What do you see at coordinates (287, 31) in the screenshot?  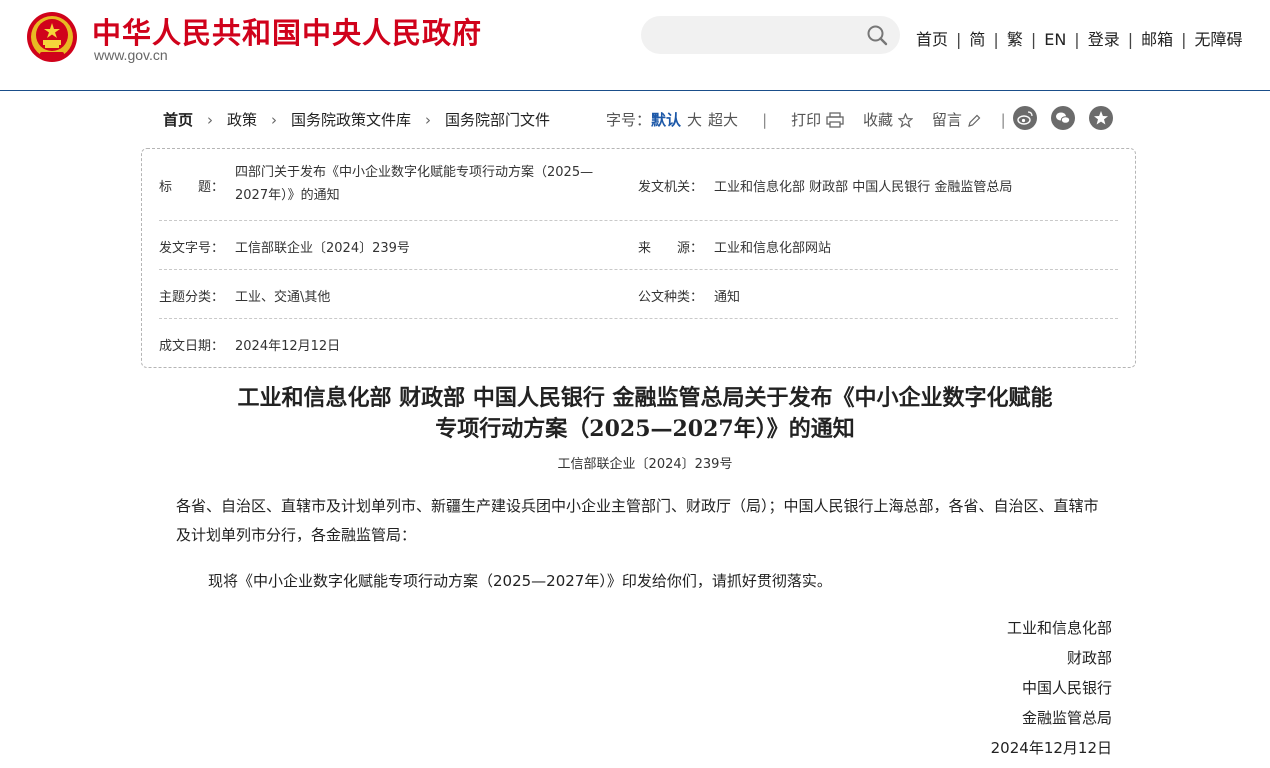 I see `site-title: 中华人民共和国中央人民政府` at bounding box center [287, 31].